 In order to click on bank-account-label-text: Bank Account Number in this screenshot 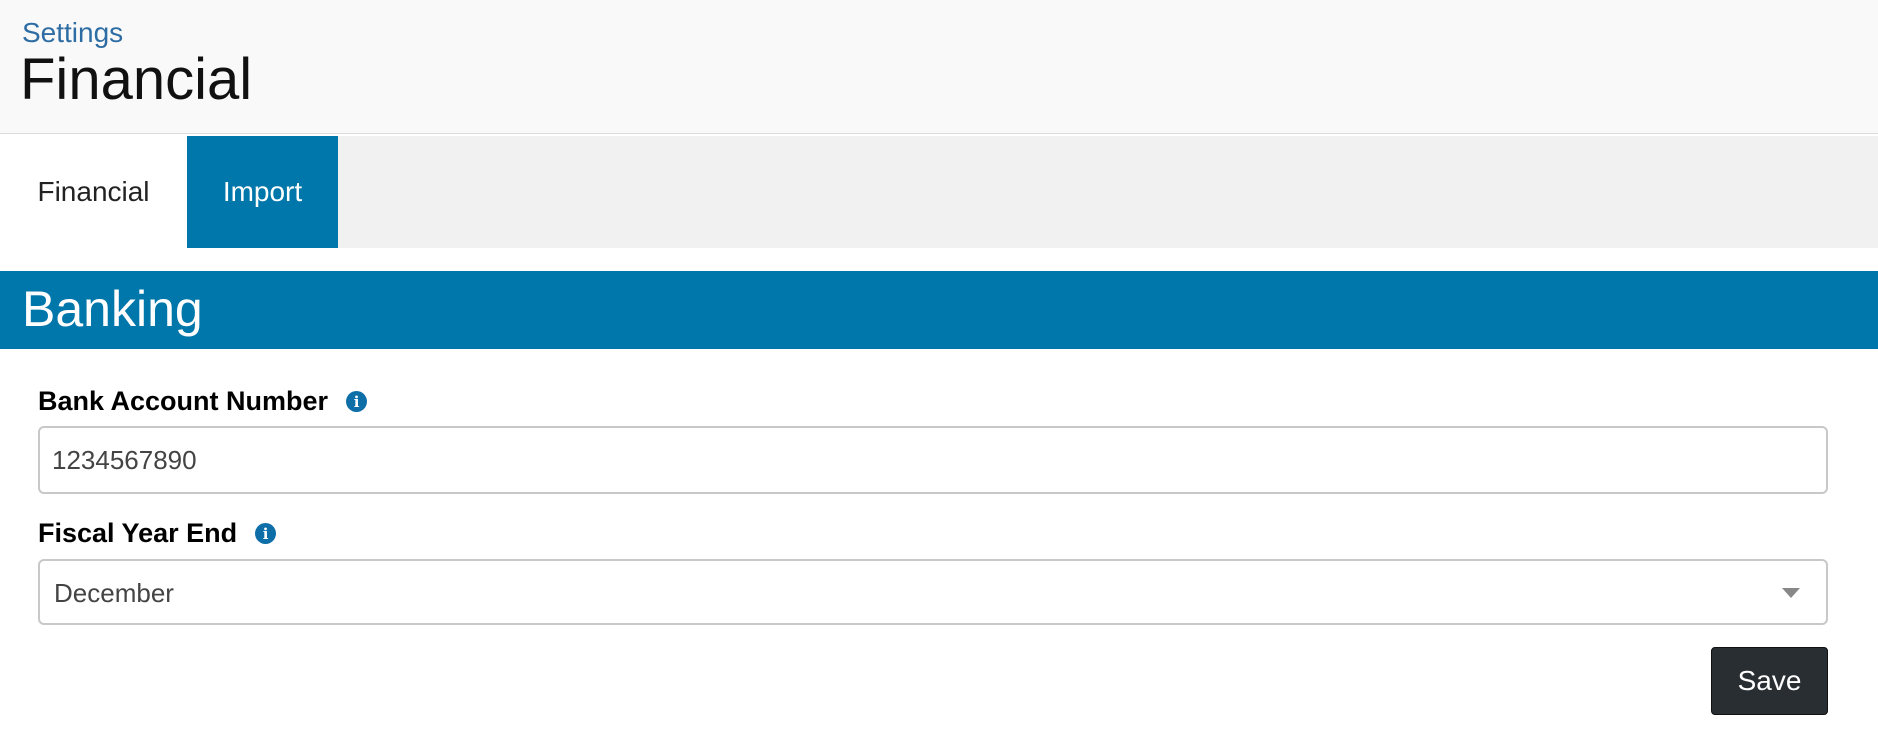, I will do `click(183, 401)`.